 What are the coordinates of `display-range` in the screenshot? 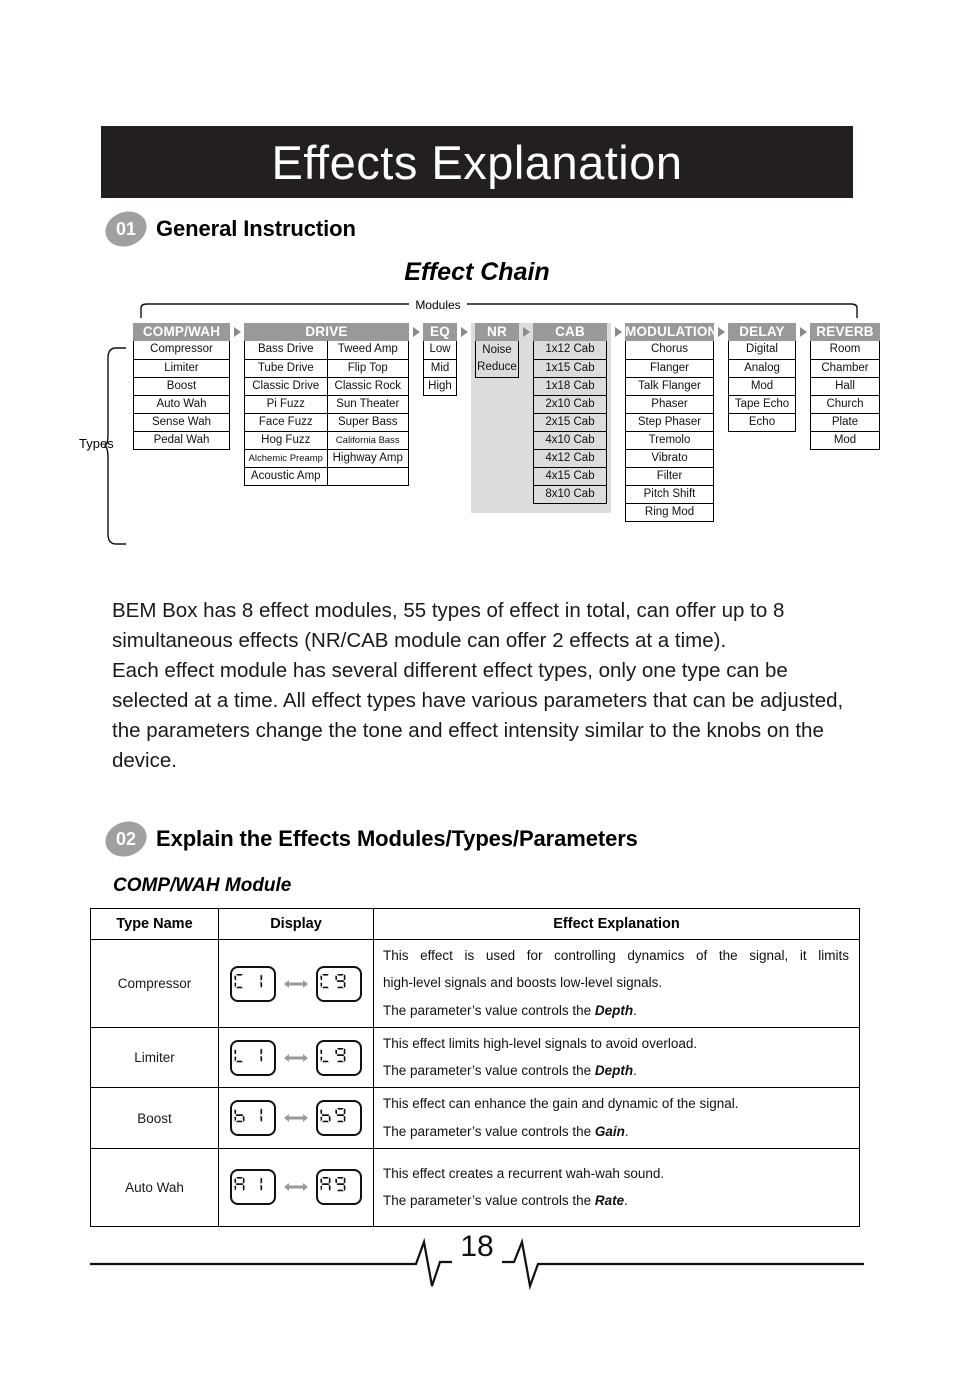 It's located at (296, 1057).